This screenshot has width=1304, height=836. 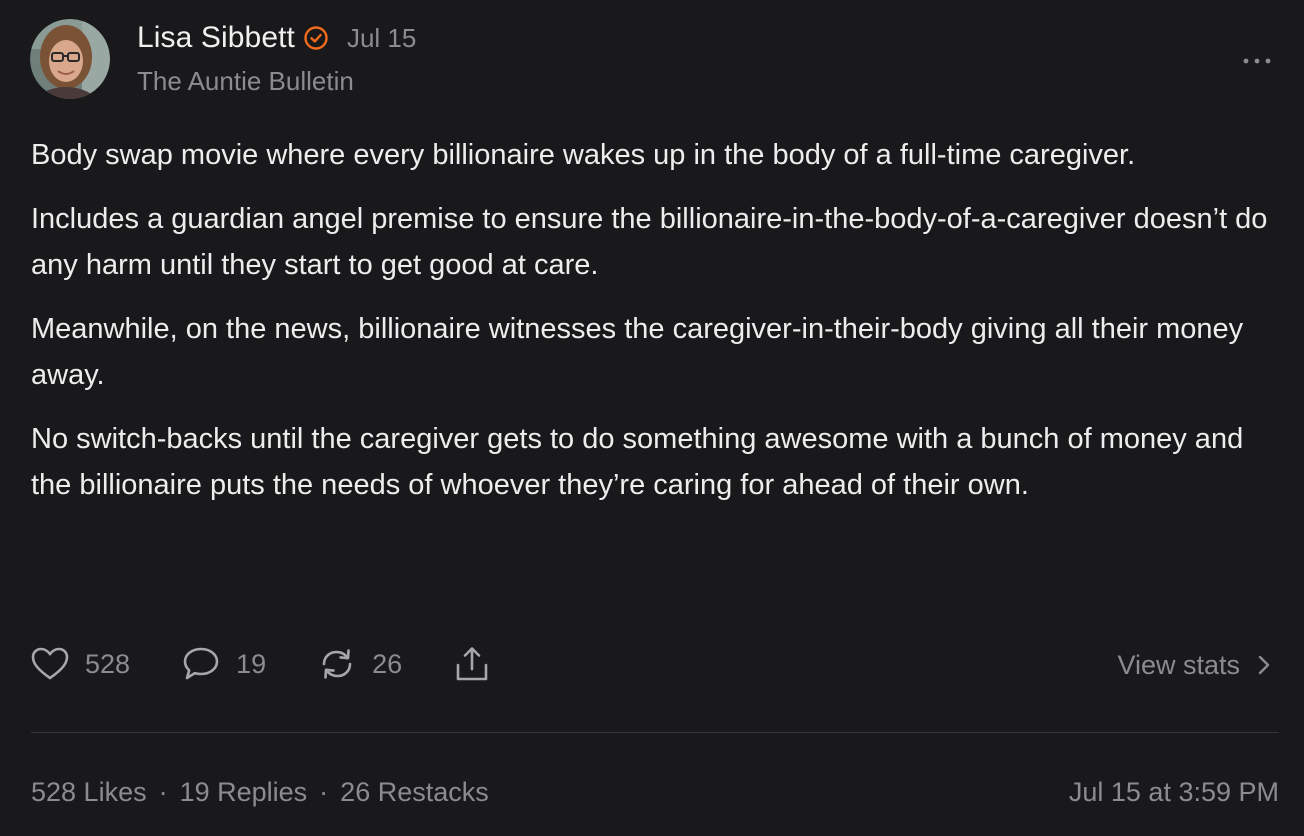 I want to click on reply-count: 19, so click(x=251, y=663).